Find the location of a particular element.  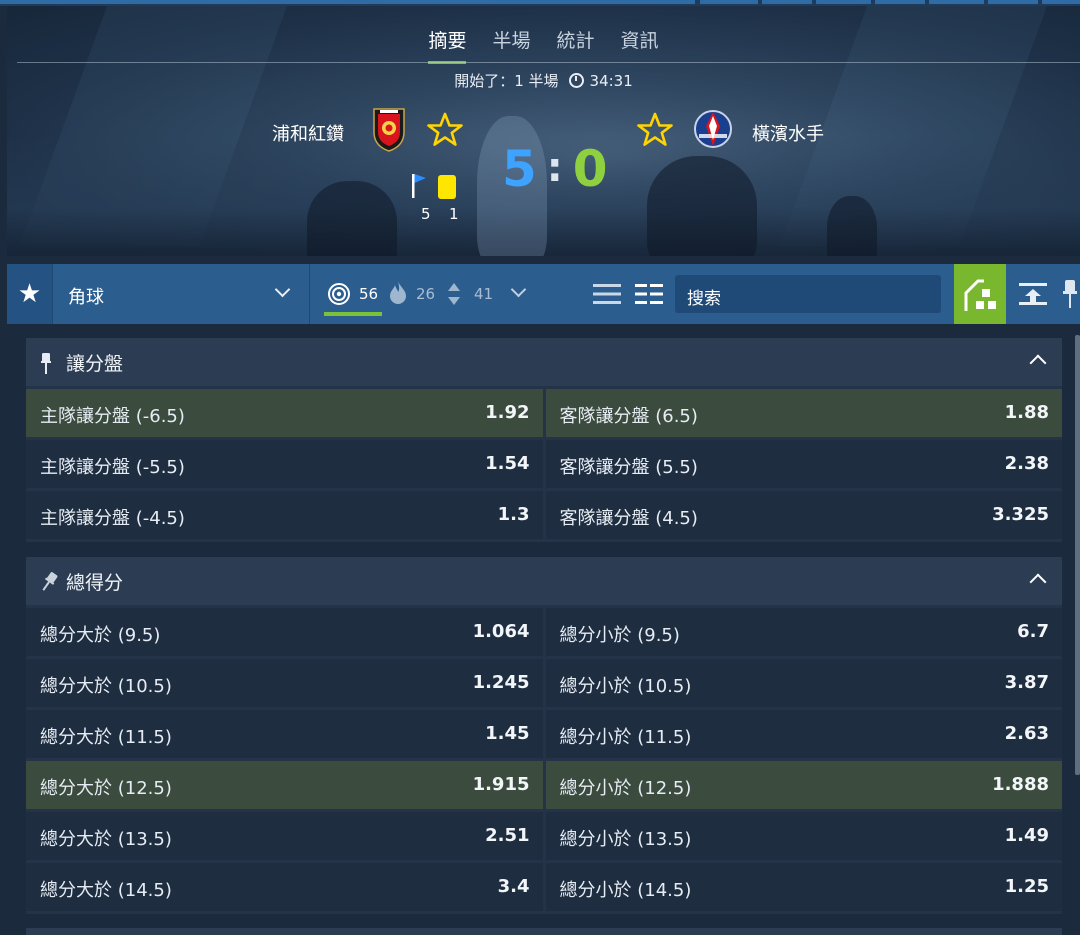

away-favorite-star-icon is located at coordinates (655, 130).